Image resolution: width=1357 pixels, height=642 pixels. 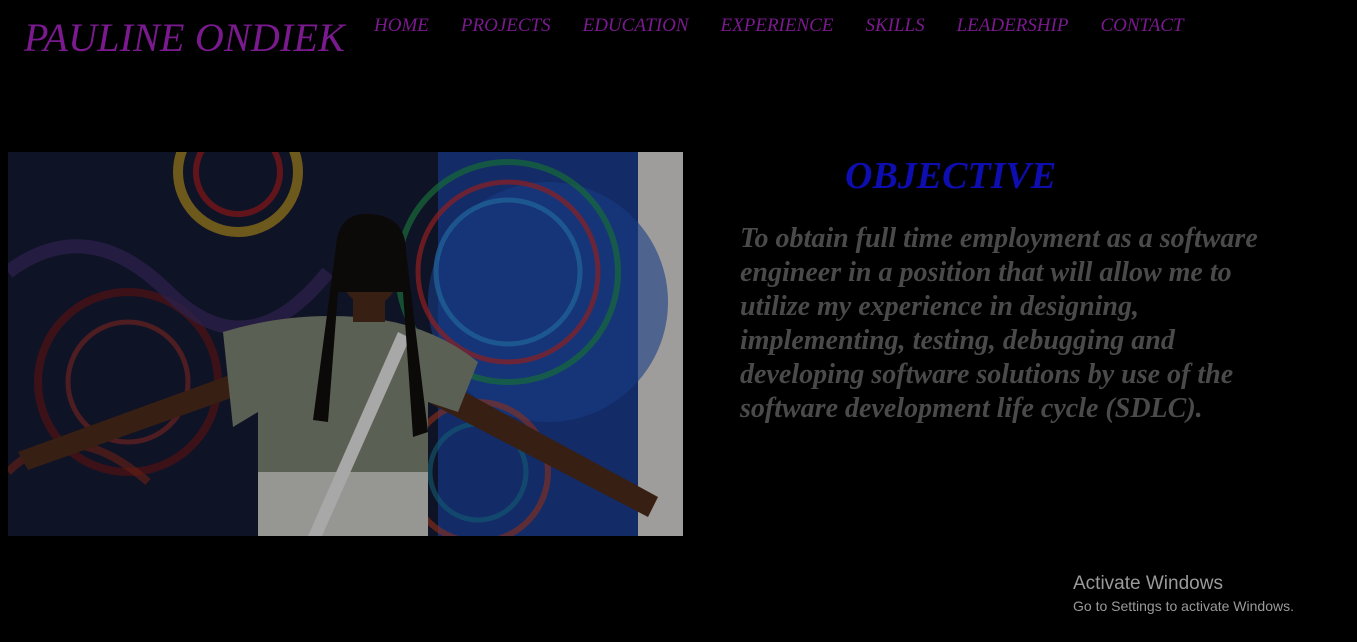 I want to click on objective-title: OBJECTIVE, so click(x=951, y=176).